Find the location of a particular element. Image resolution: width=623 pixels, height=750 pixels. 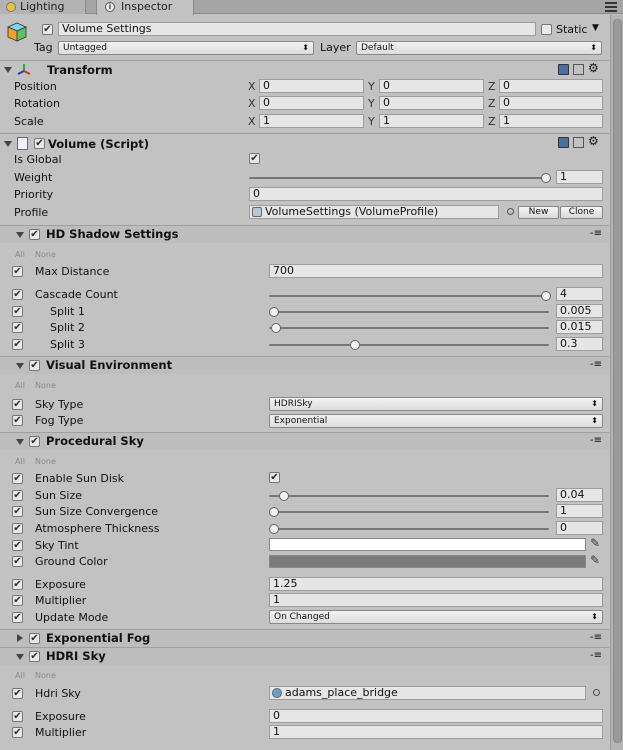

object-picker-icon is located at coordinates (510, 211).